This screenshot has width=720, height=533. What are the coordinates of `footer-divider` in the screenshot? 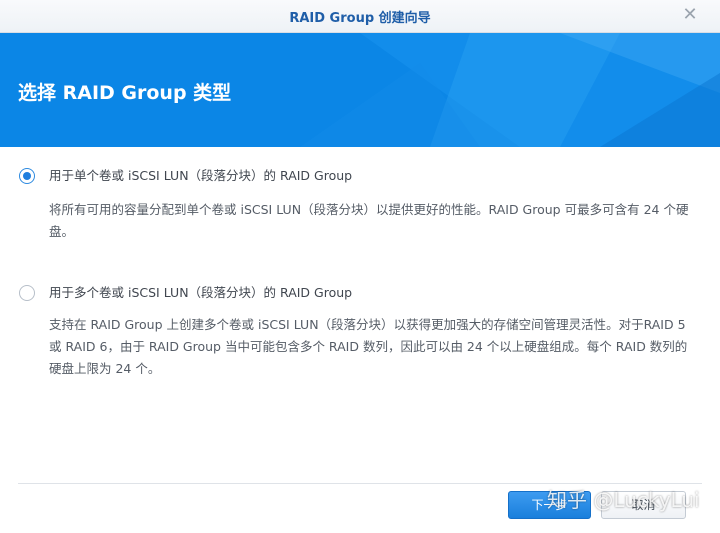 It's located at (360, 483).